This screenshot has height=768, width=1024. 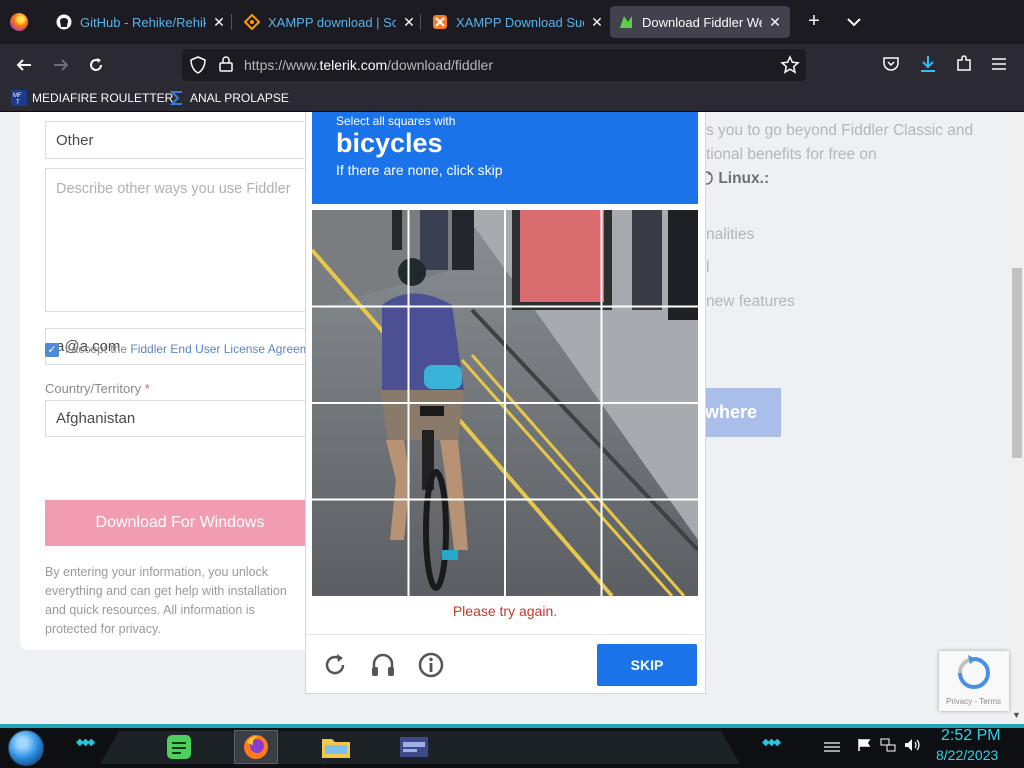 What do you see at coordinates (505, 634) in the screenshot?
I see `captcha-footer-divider` at bounding box center [505, 634].